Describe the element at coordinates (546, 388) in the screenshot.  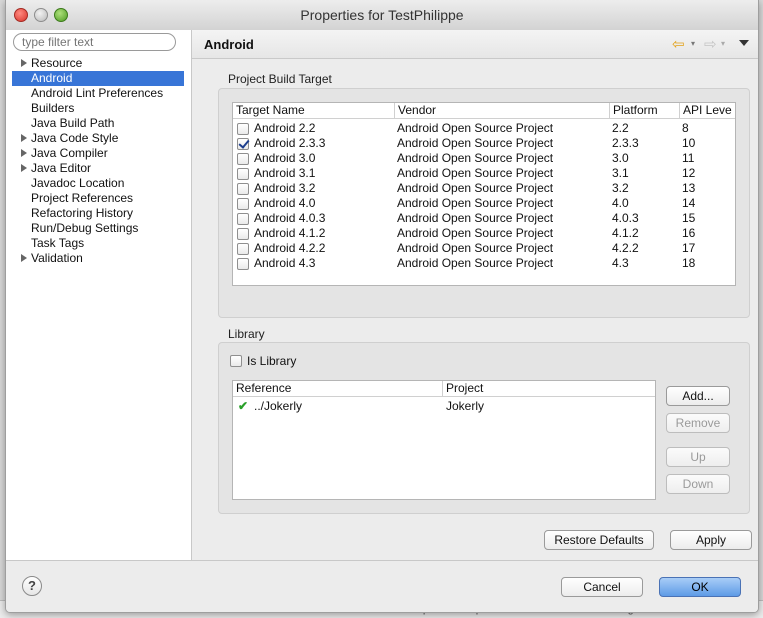
I see `column-project: Project` at that location.